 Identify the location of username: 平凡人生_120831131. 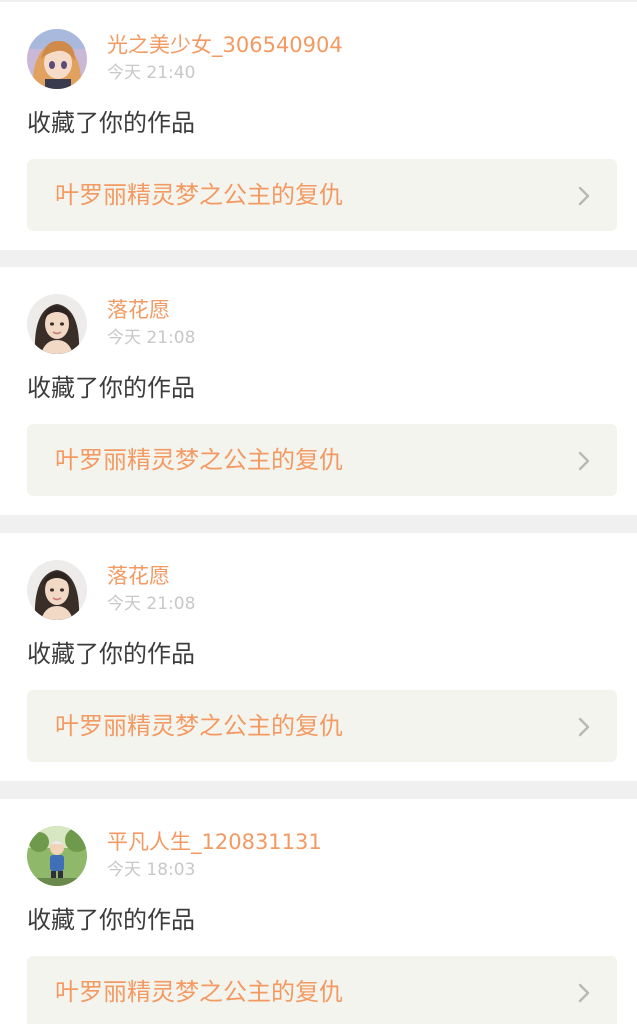
(214, 842).